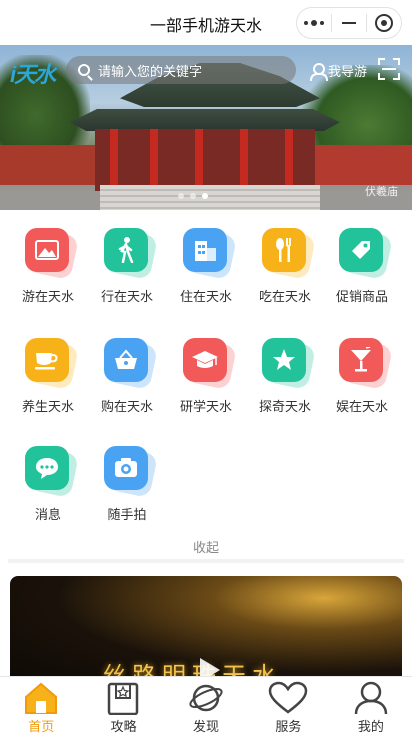 The height and width of the screenshot is (738, 412). What do you see at coordinates (206, 698) in the screenshot?
I see `planet-icon` at bounding box center [206, 698].